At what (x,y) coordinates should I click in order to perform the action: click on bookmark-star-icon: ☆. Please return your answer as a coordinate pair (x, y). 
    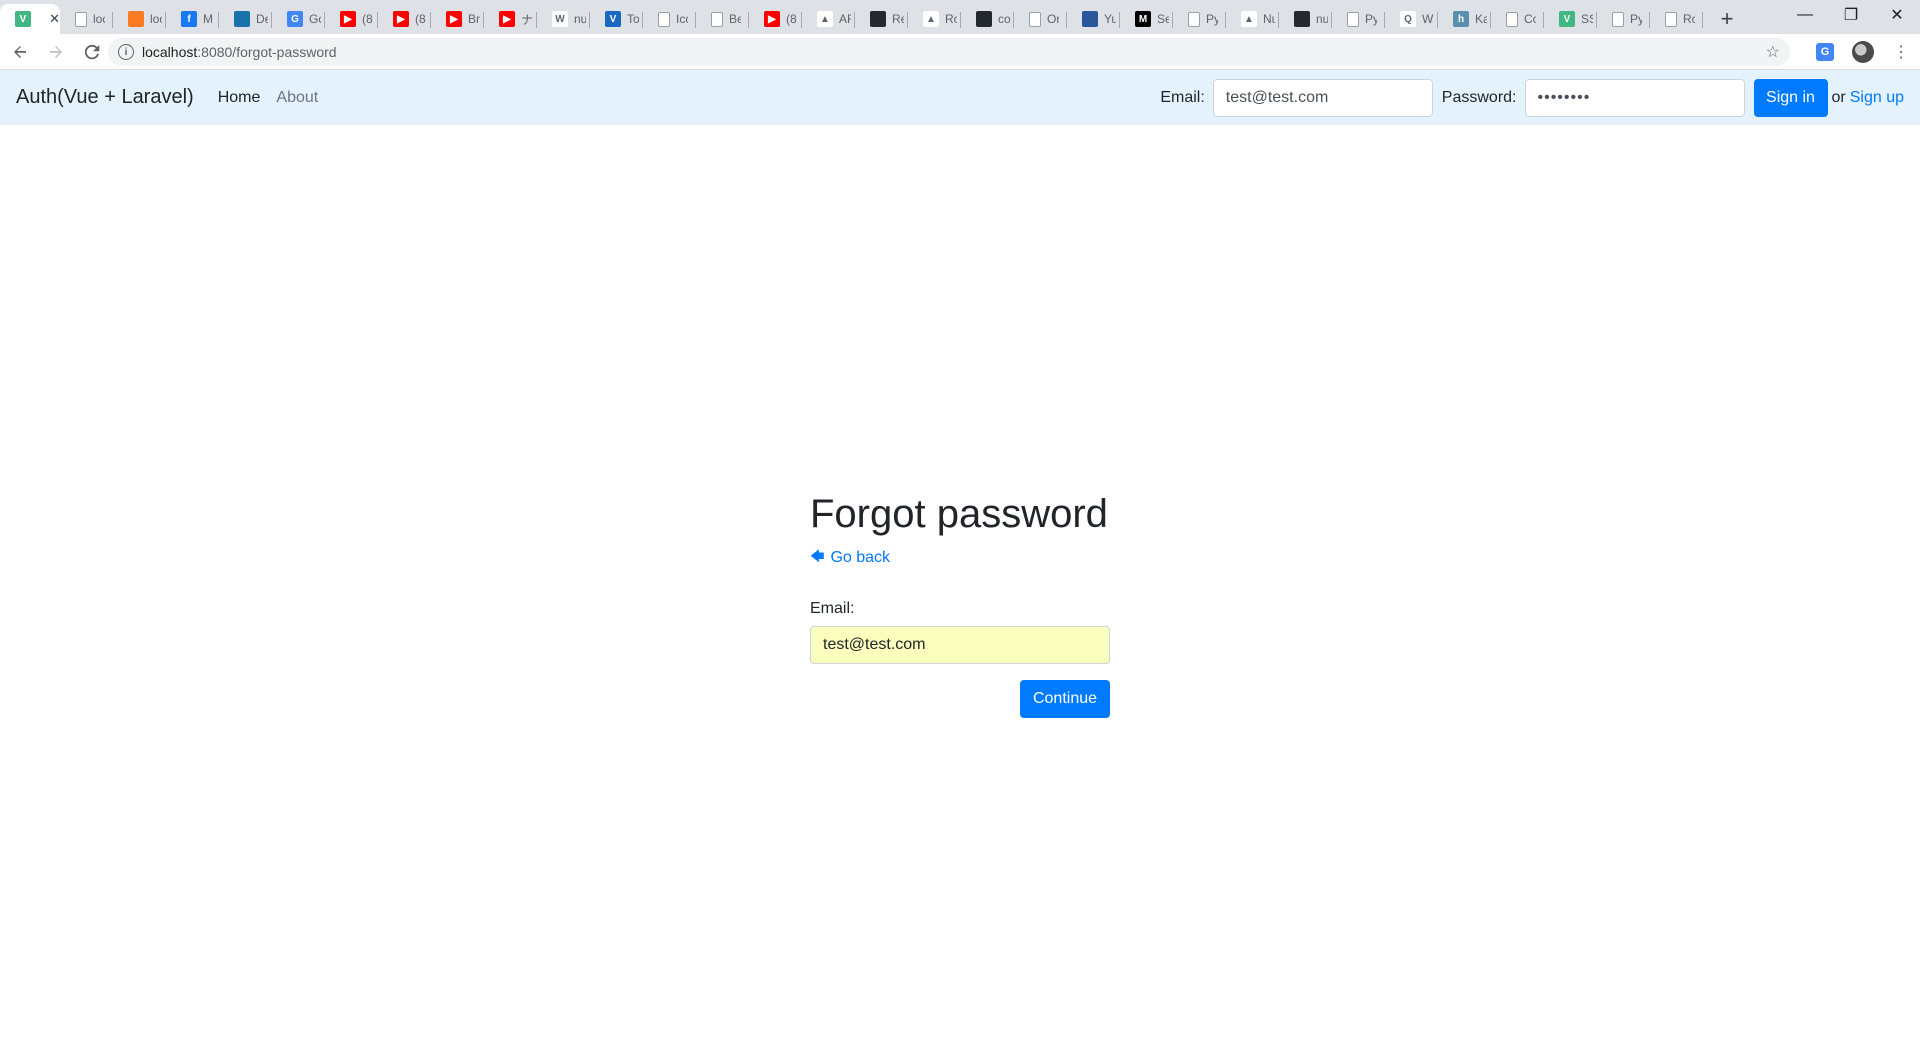
    Looking at the image, I should click on (1773, 52).